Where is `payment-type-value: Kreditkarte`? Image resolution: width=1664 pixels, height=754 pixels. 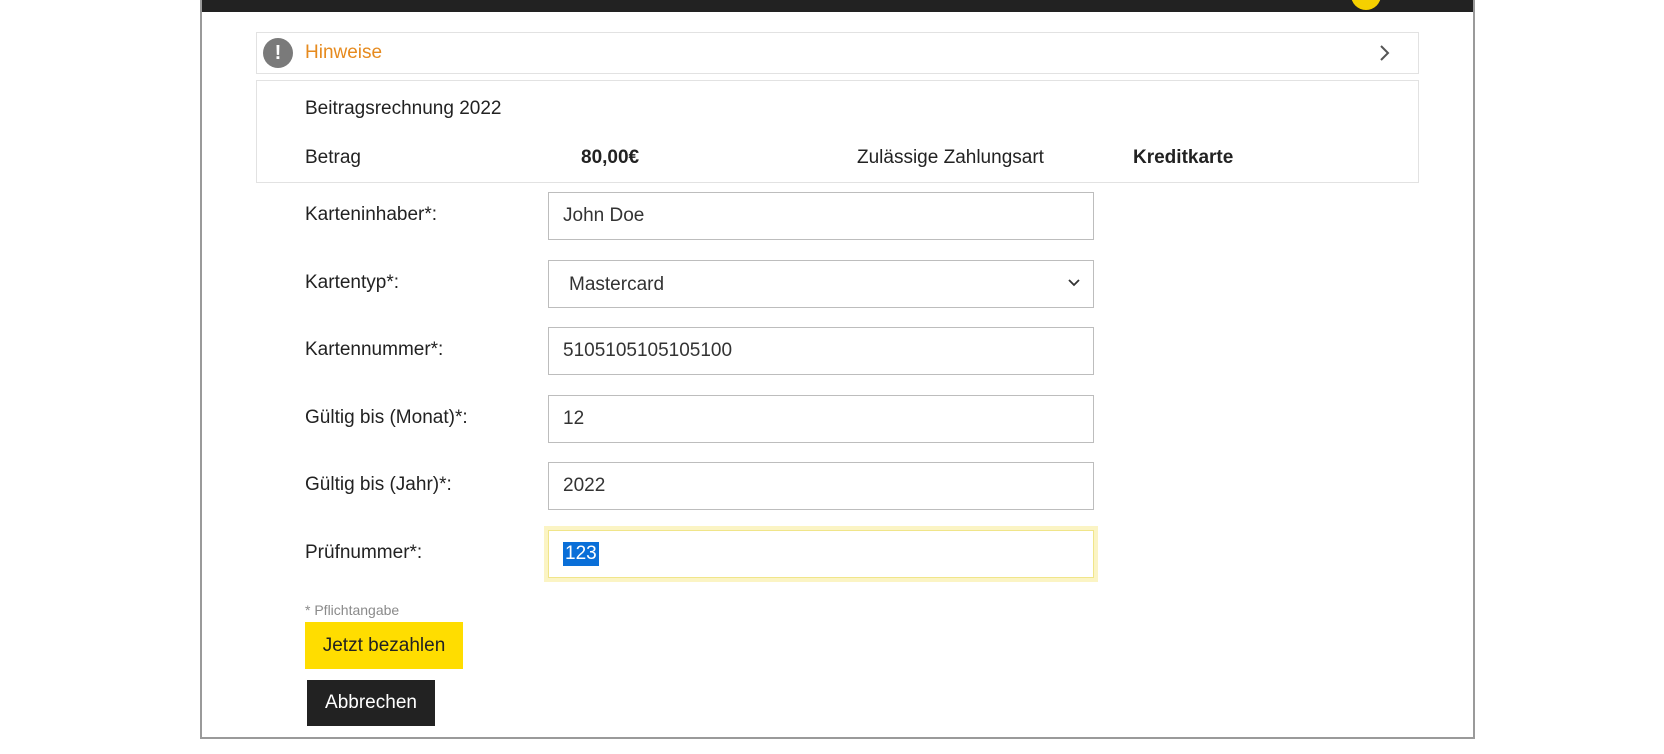
payment-type-value: Kreditkarte is located at coordinates (1183, 157).